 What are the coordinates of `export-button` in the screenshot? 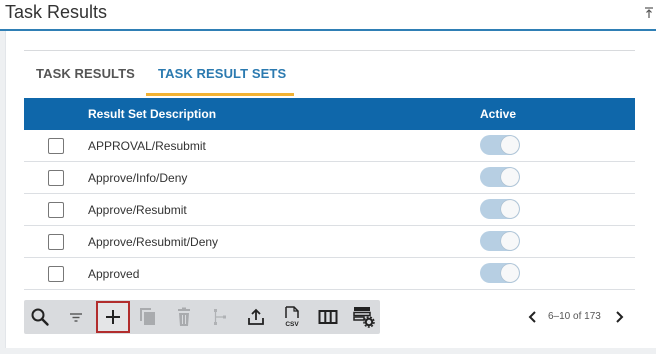 It's located at (256, 317).